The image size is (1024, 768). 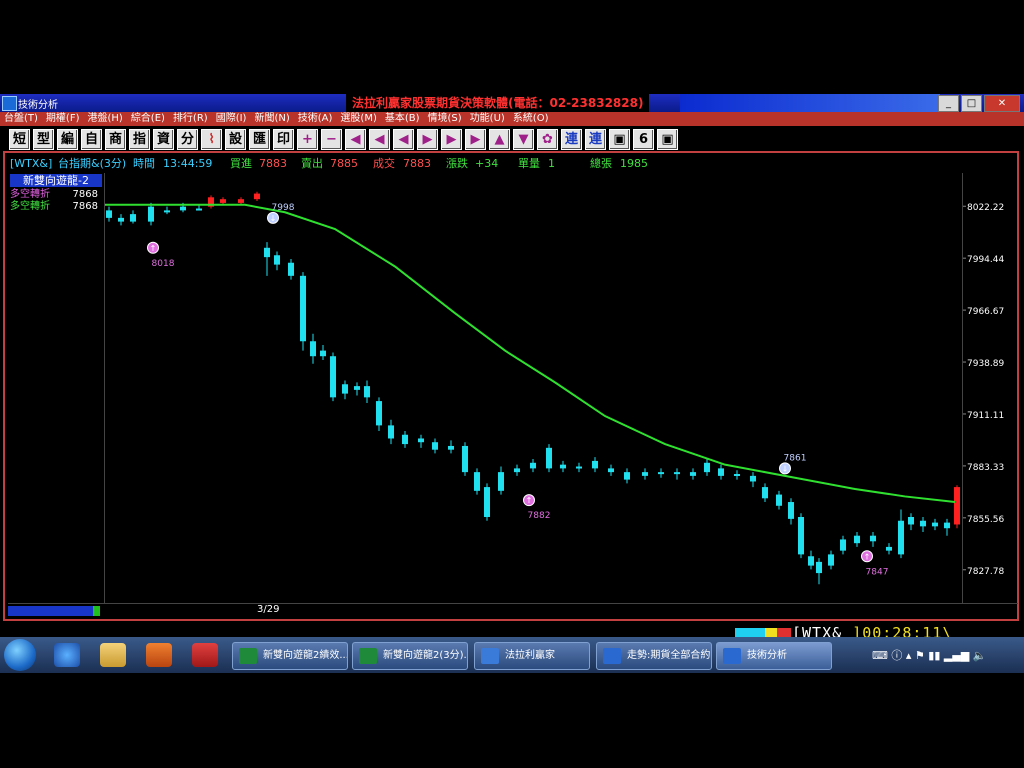 What do you see at coordinates (307, 139) in the screenshot?
I see `toolbar-button: +` at bounding box center [307, 139].